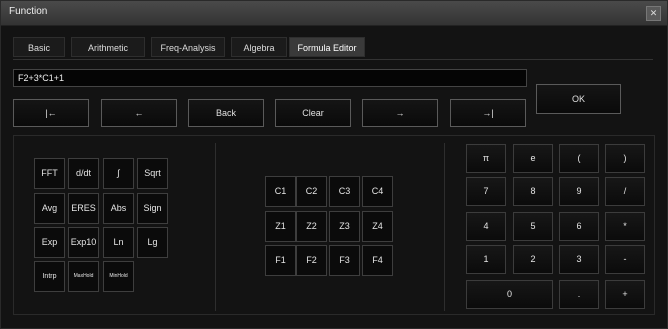 The width and height of the screenshot is (668, 329). Describe the element at coordinates (83, 276) in the screenshot. I see `maxhold-key: MaxHold` at that location.